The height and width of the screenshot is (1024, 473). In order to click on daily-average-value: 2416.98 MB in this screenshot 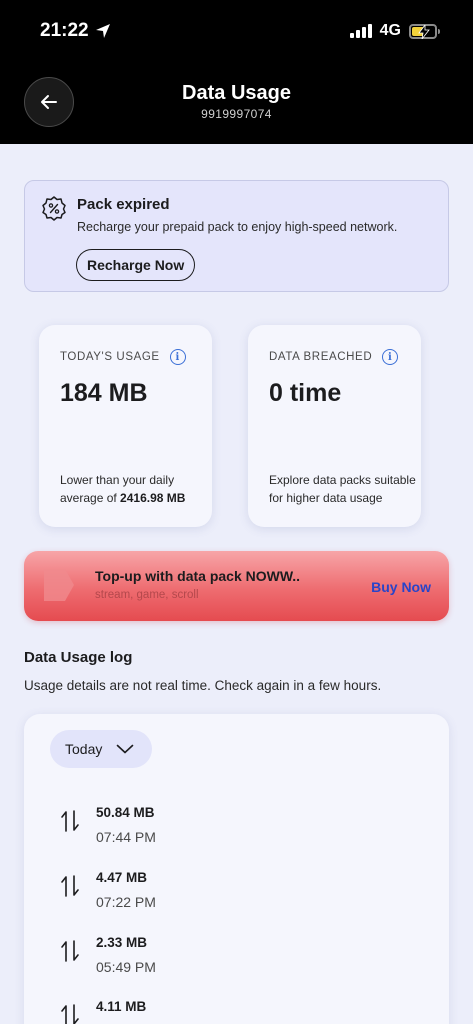, I will do `click(153, 498)`.